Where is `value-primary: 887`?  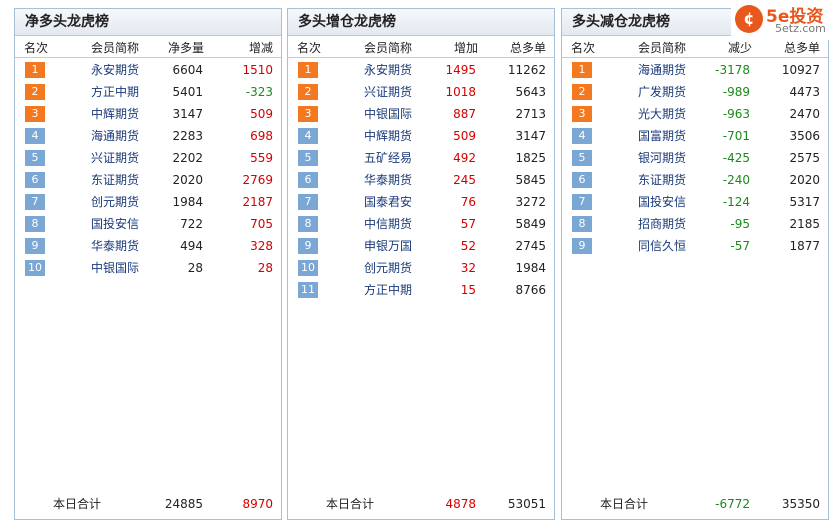
value-primary: 887 is located at coordinates (464, 114).